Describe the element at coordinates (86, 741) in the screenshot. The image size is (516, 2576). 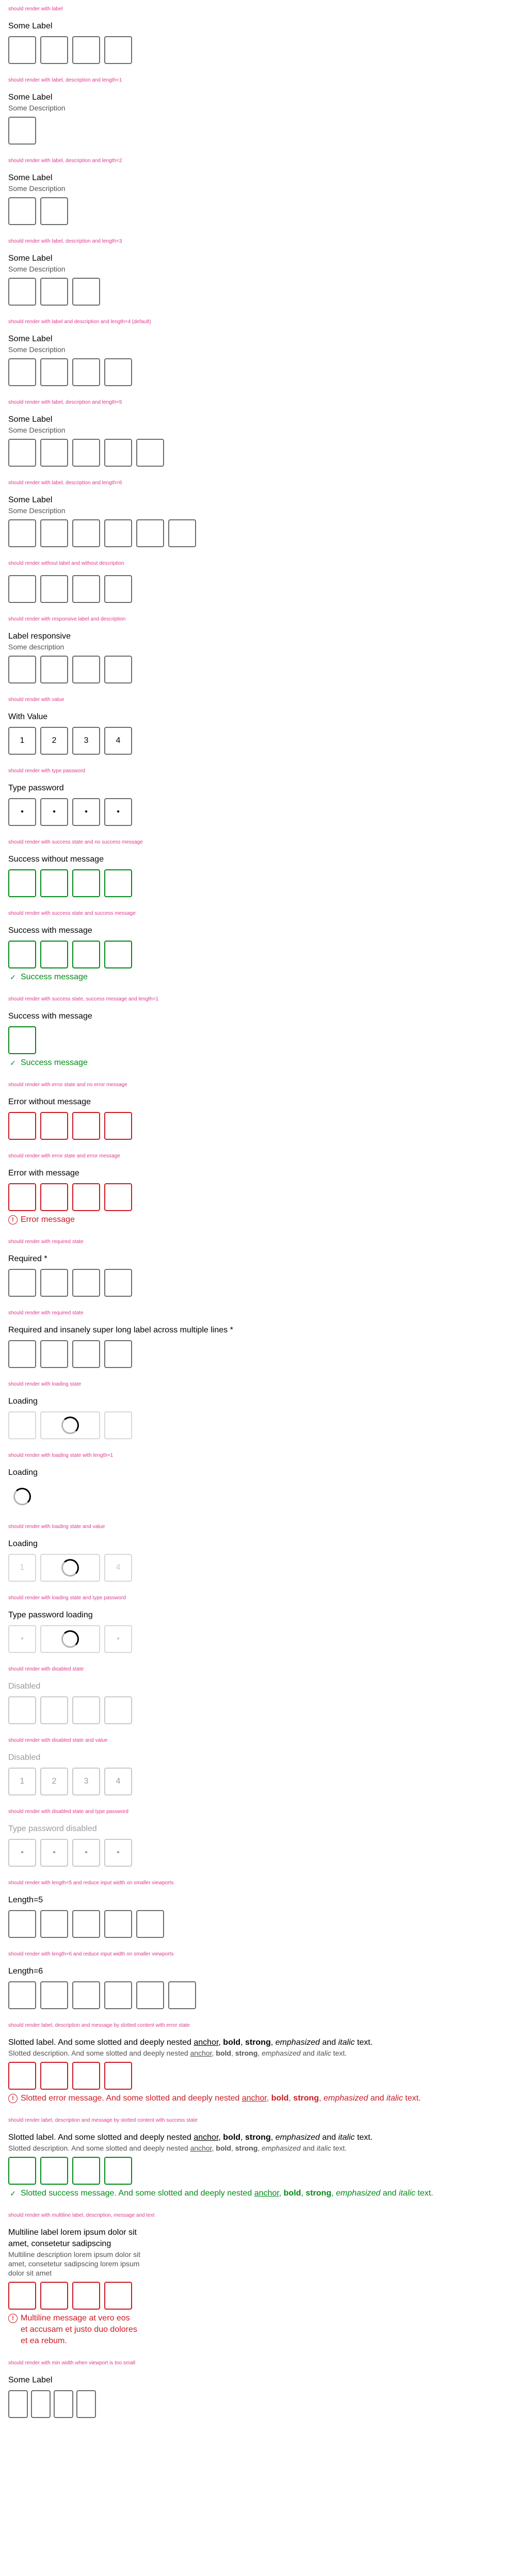
I see `pin-input: 3` at that location.